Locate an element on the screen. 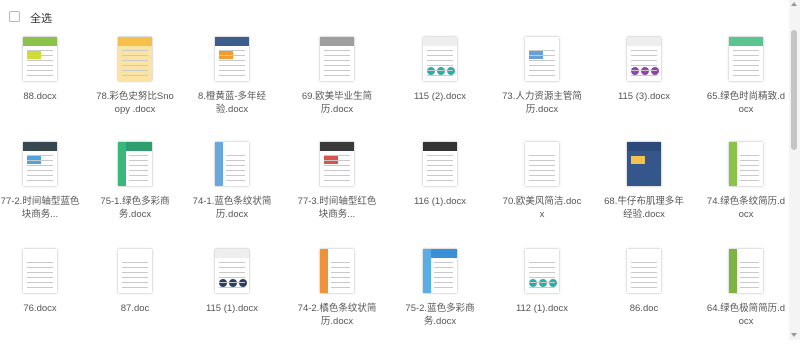 This screenshot has height=350, width=800. file-name: 70.欧美风简洁.docx is located at coordinates (542, 208).